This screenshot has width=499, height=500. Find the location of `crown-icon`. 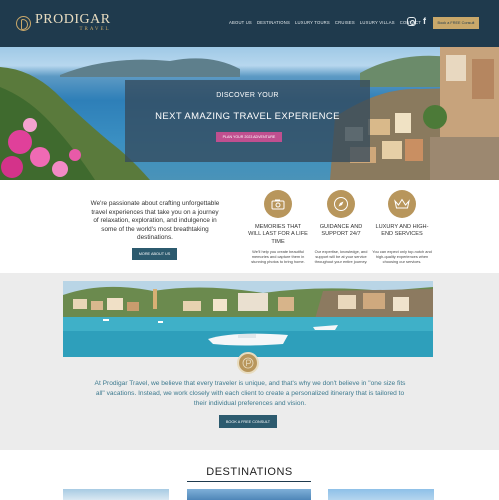

crown-icon is located at coordinates (402, 204).